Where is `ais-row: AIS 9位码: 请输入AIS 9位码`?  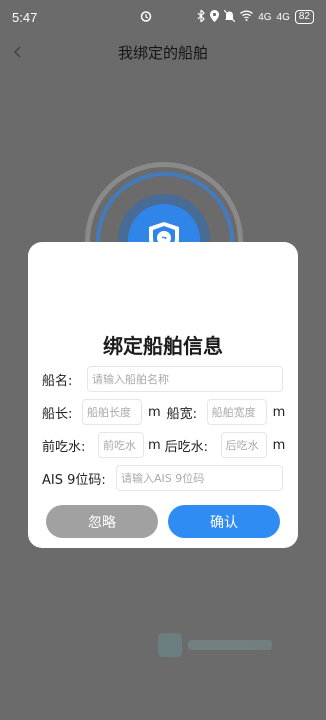
ais-row: AIS 9位码: 请输入AIS 9位码 is located at coordinates (162, 478).